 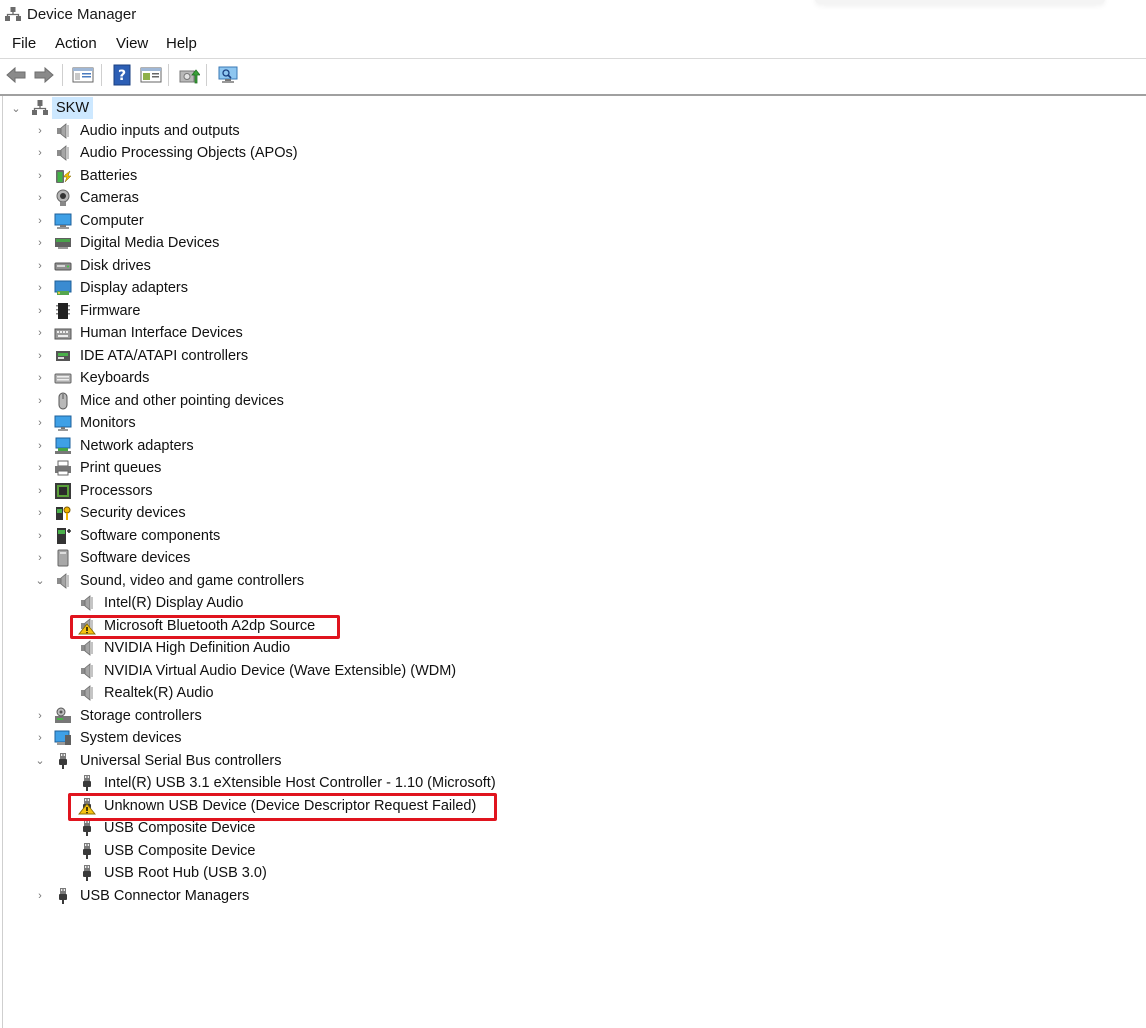 I want to click on storage-controller-icon, so click(x=63, y=716).